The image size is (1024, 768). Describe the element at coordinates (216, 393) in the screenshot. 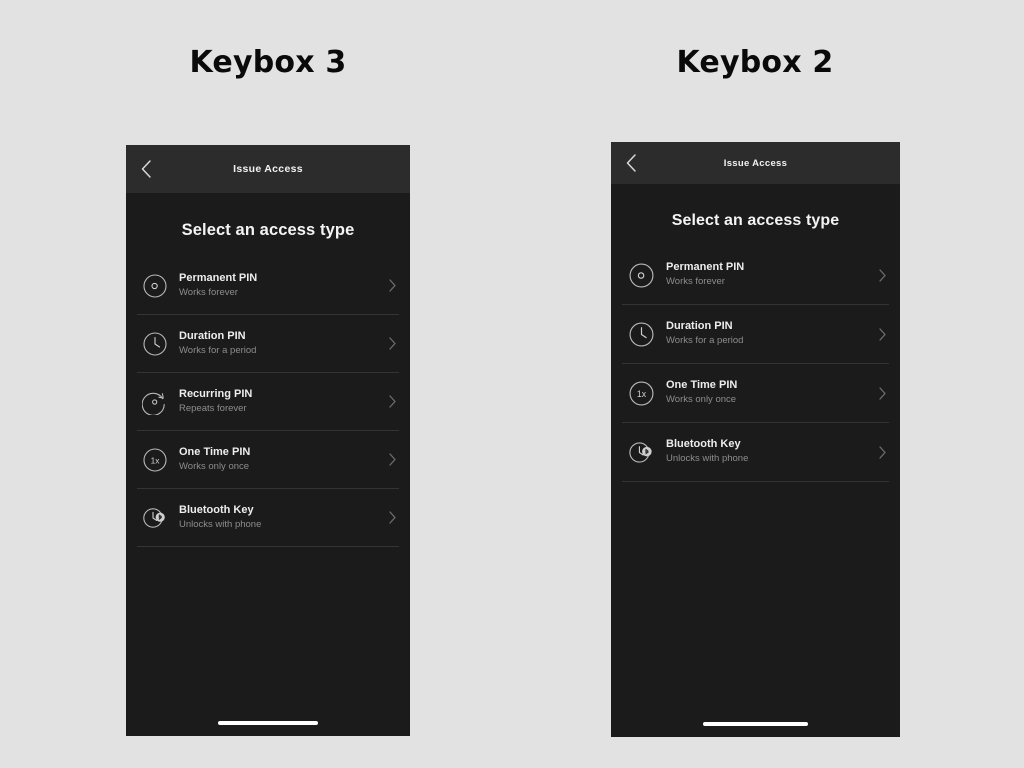

I see `access-type-title: Recurring PIN` at that location.